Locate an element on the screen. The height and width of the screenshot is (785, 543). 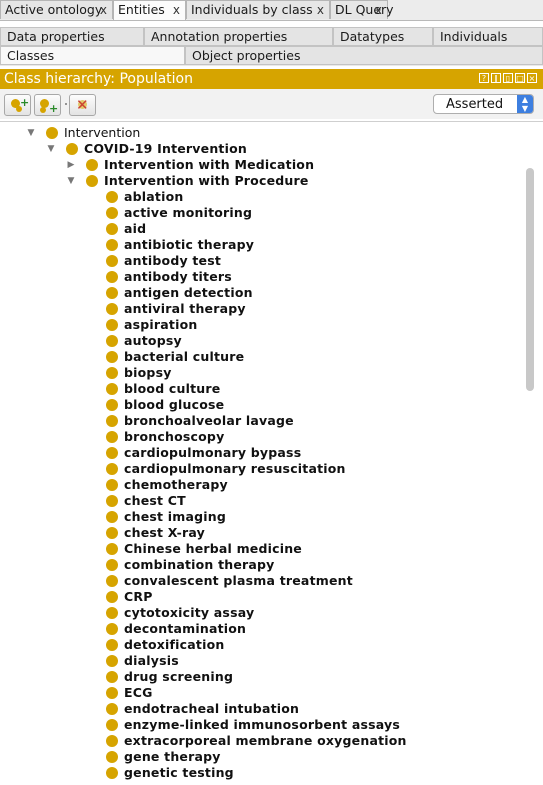
node-label: antigen detection is located at coordinates (188, 292).